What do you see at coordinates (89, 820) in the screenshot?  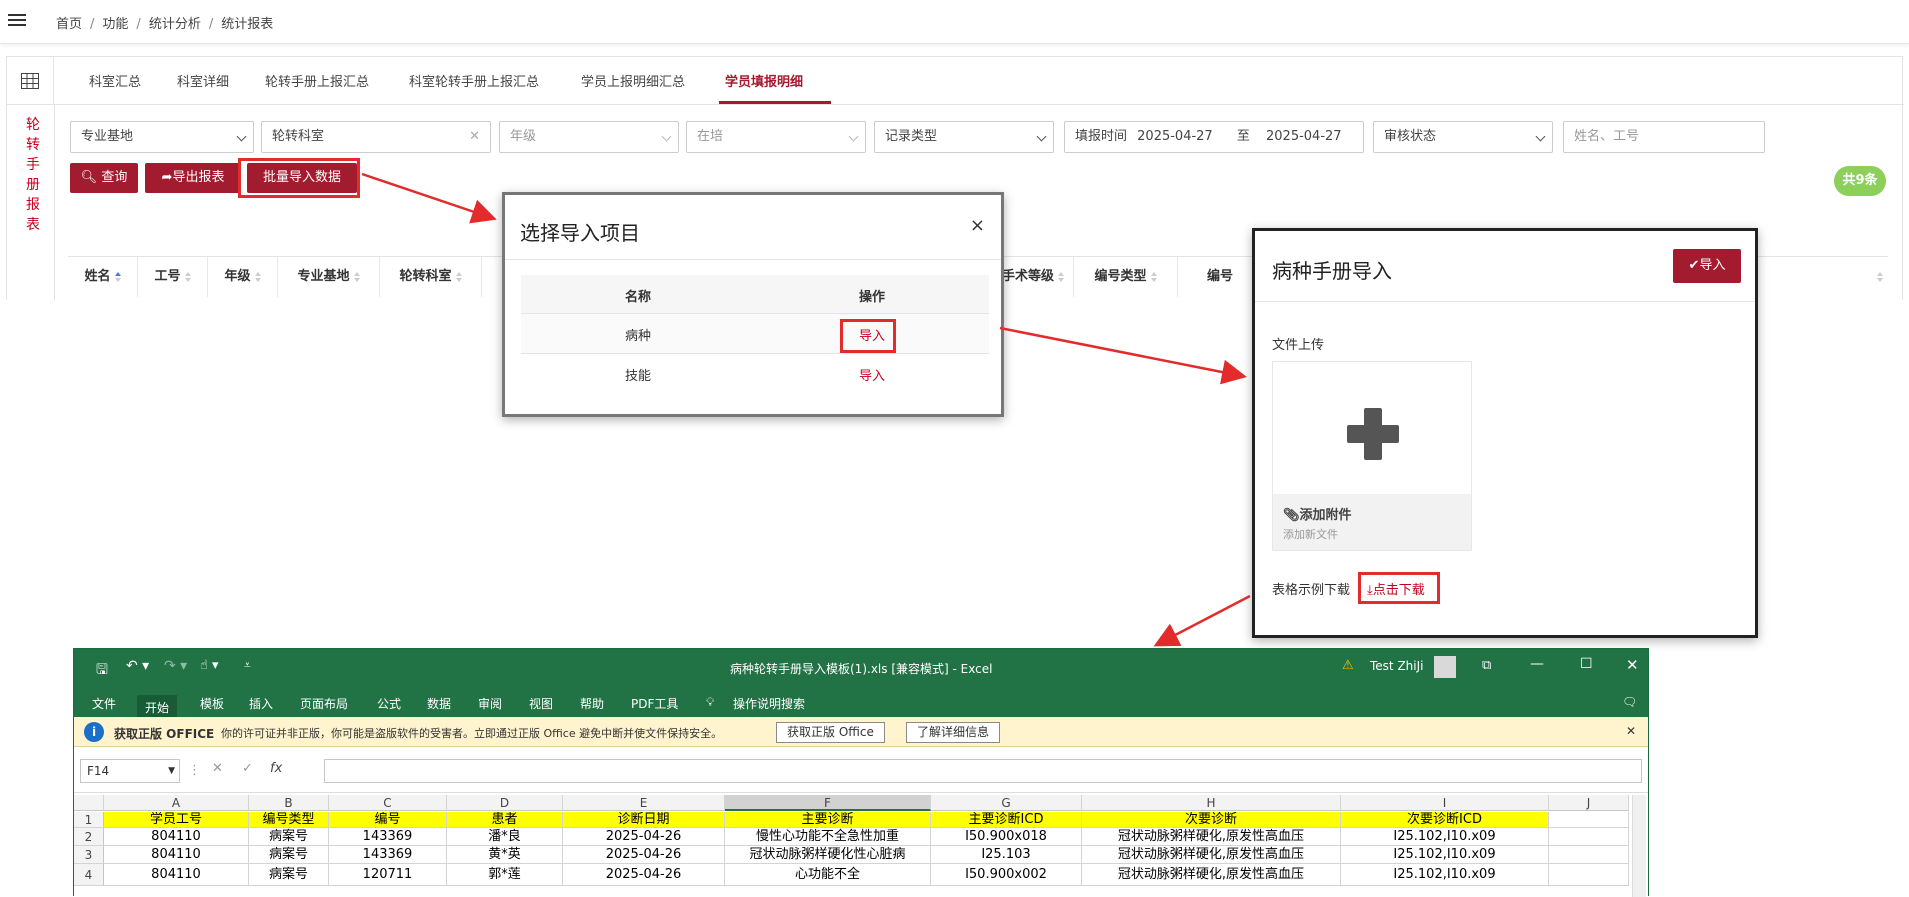 I see `row-header: 1` at bounding box center [89, 820].